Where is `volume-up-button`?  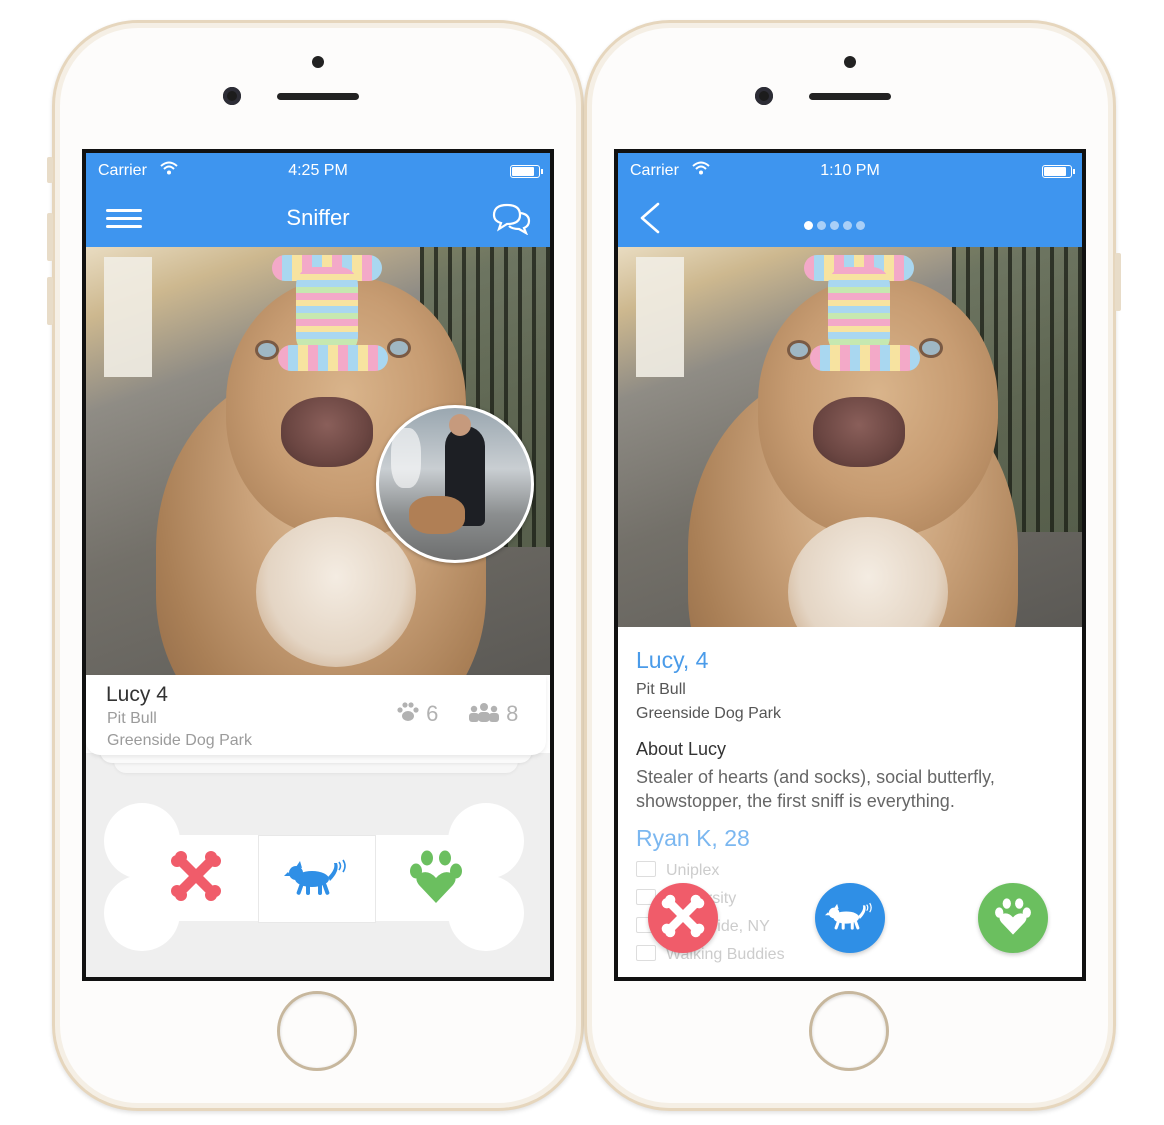
volume-up-button is located at coordinates (50, 237).